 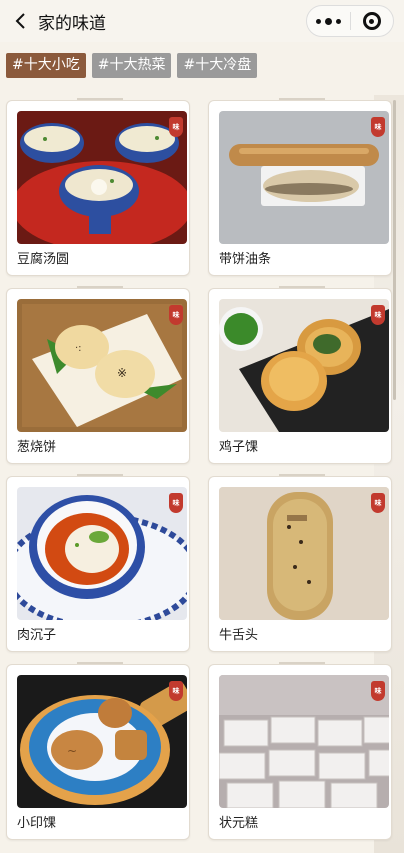 What do you see at coordinates (318, 21) in the screenshot?
I see `more-dots-icon` at bounding box center [318, 21].